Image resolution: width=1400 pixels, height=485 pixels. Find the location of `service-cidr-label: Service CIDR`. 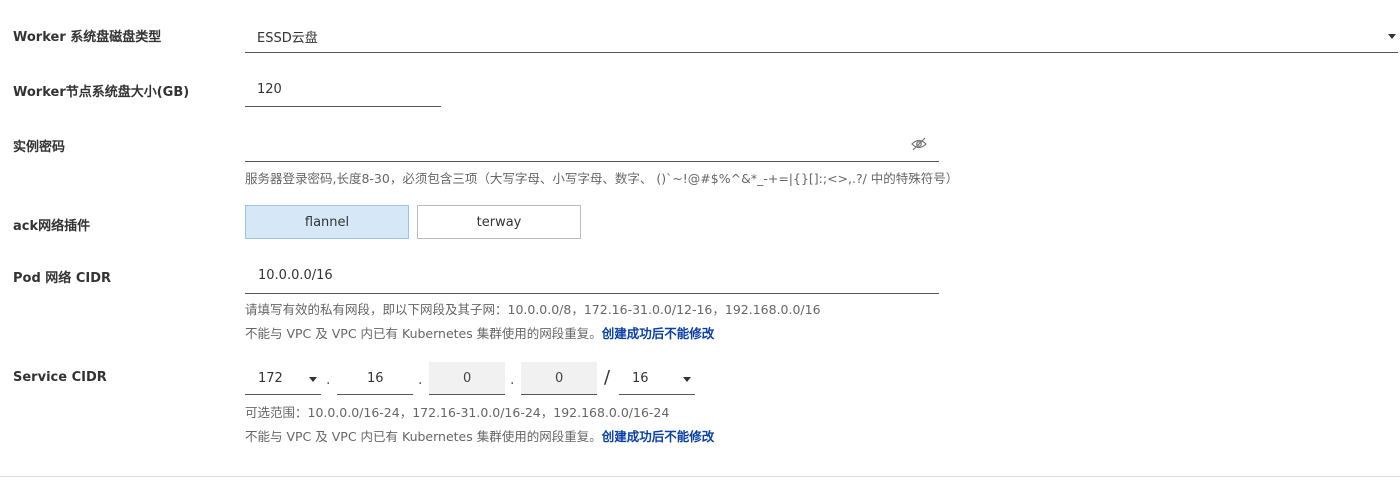

service-cidr-label: Service CIDR is located at coordinates (60, 377).